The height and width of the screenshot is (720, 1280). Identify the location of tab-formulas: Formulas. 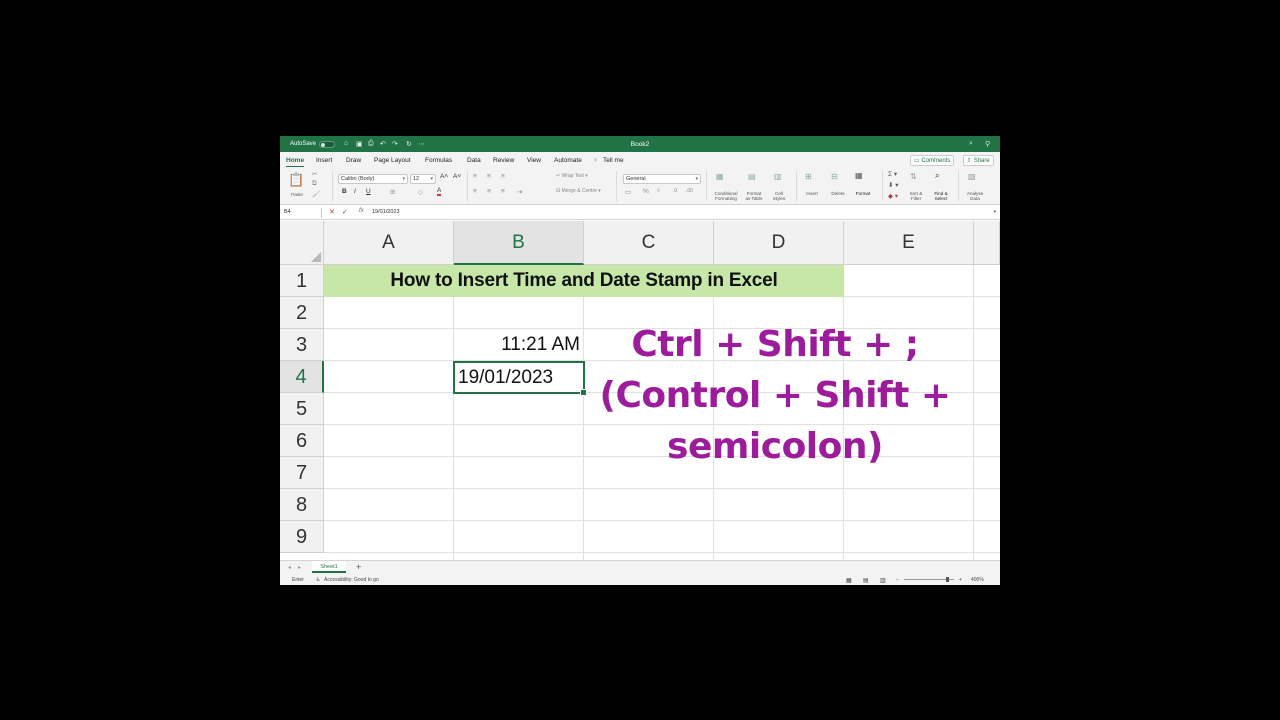
(438, 160).